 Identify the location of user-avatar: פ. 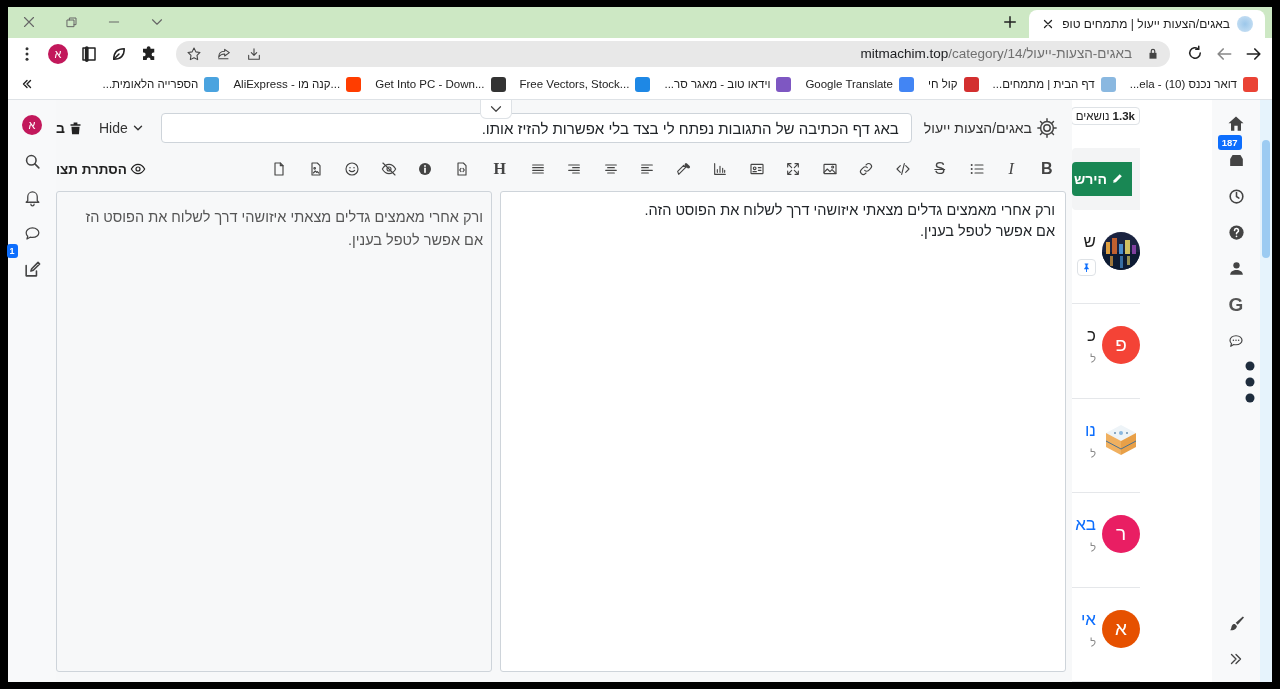
(1121, 345).